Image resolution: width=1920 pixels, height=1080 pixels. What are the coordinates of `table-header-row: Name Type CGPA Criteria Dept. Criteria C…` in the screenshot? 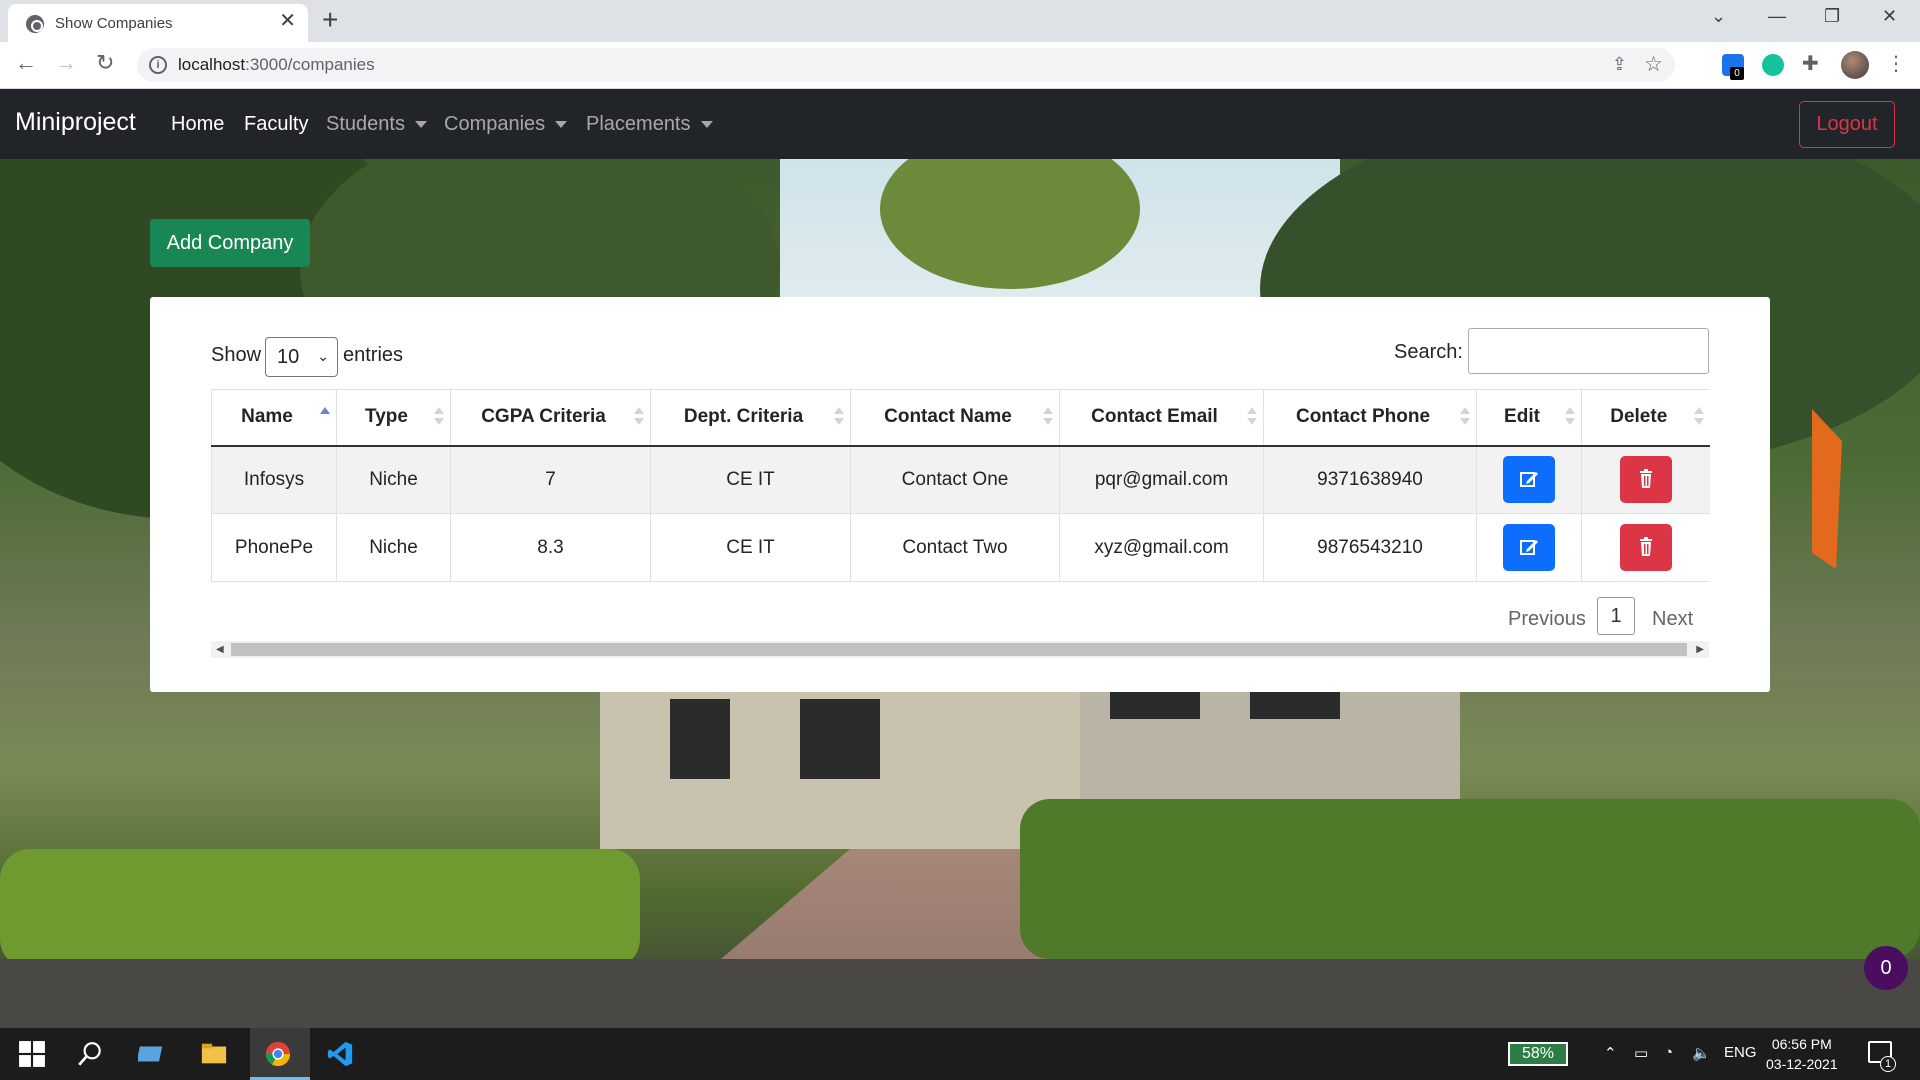 It's located at (960, 418).